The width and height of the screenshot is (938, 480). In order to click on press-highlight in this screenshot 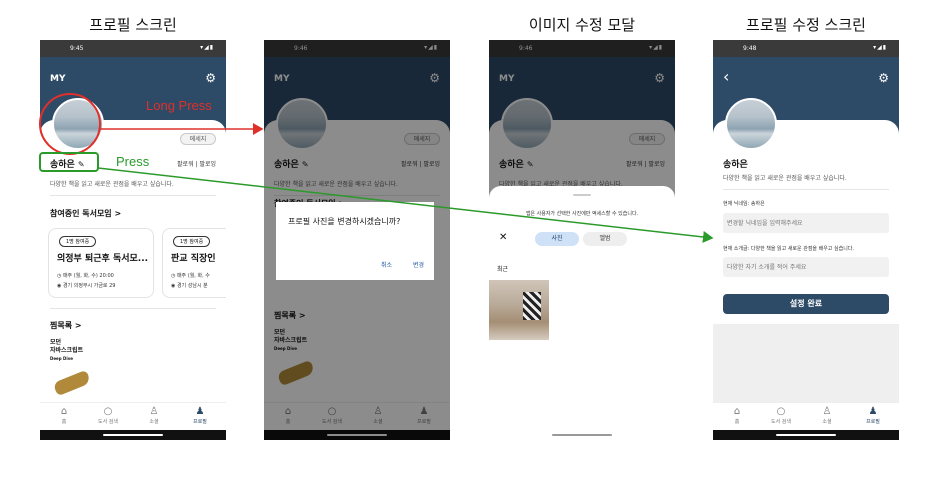, I will do `click(69, 162)`.